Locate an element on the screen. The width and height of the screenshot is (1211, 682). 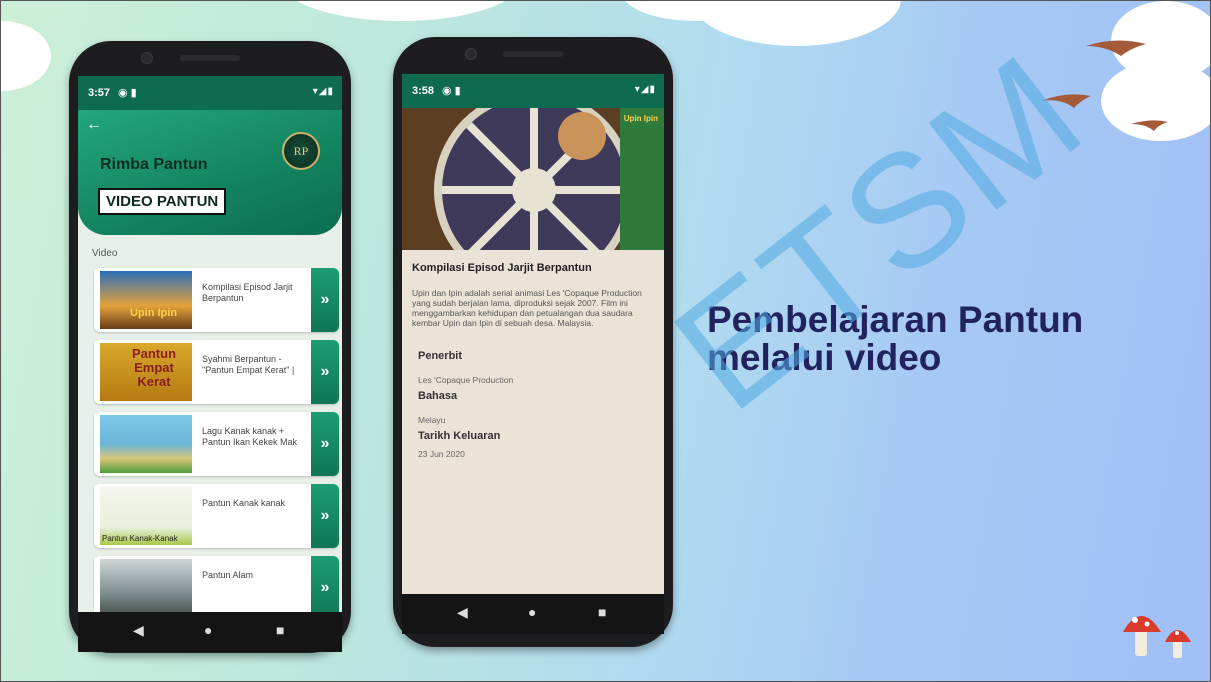
status-time: 3:58 is located at coordinates (423, 91).